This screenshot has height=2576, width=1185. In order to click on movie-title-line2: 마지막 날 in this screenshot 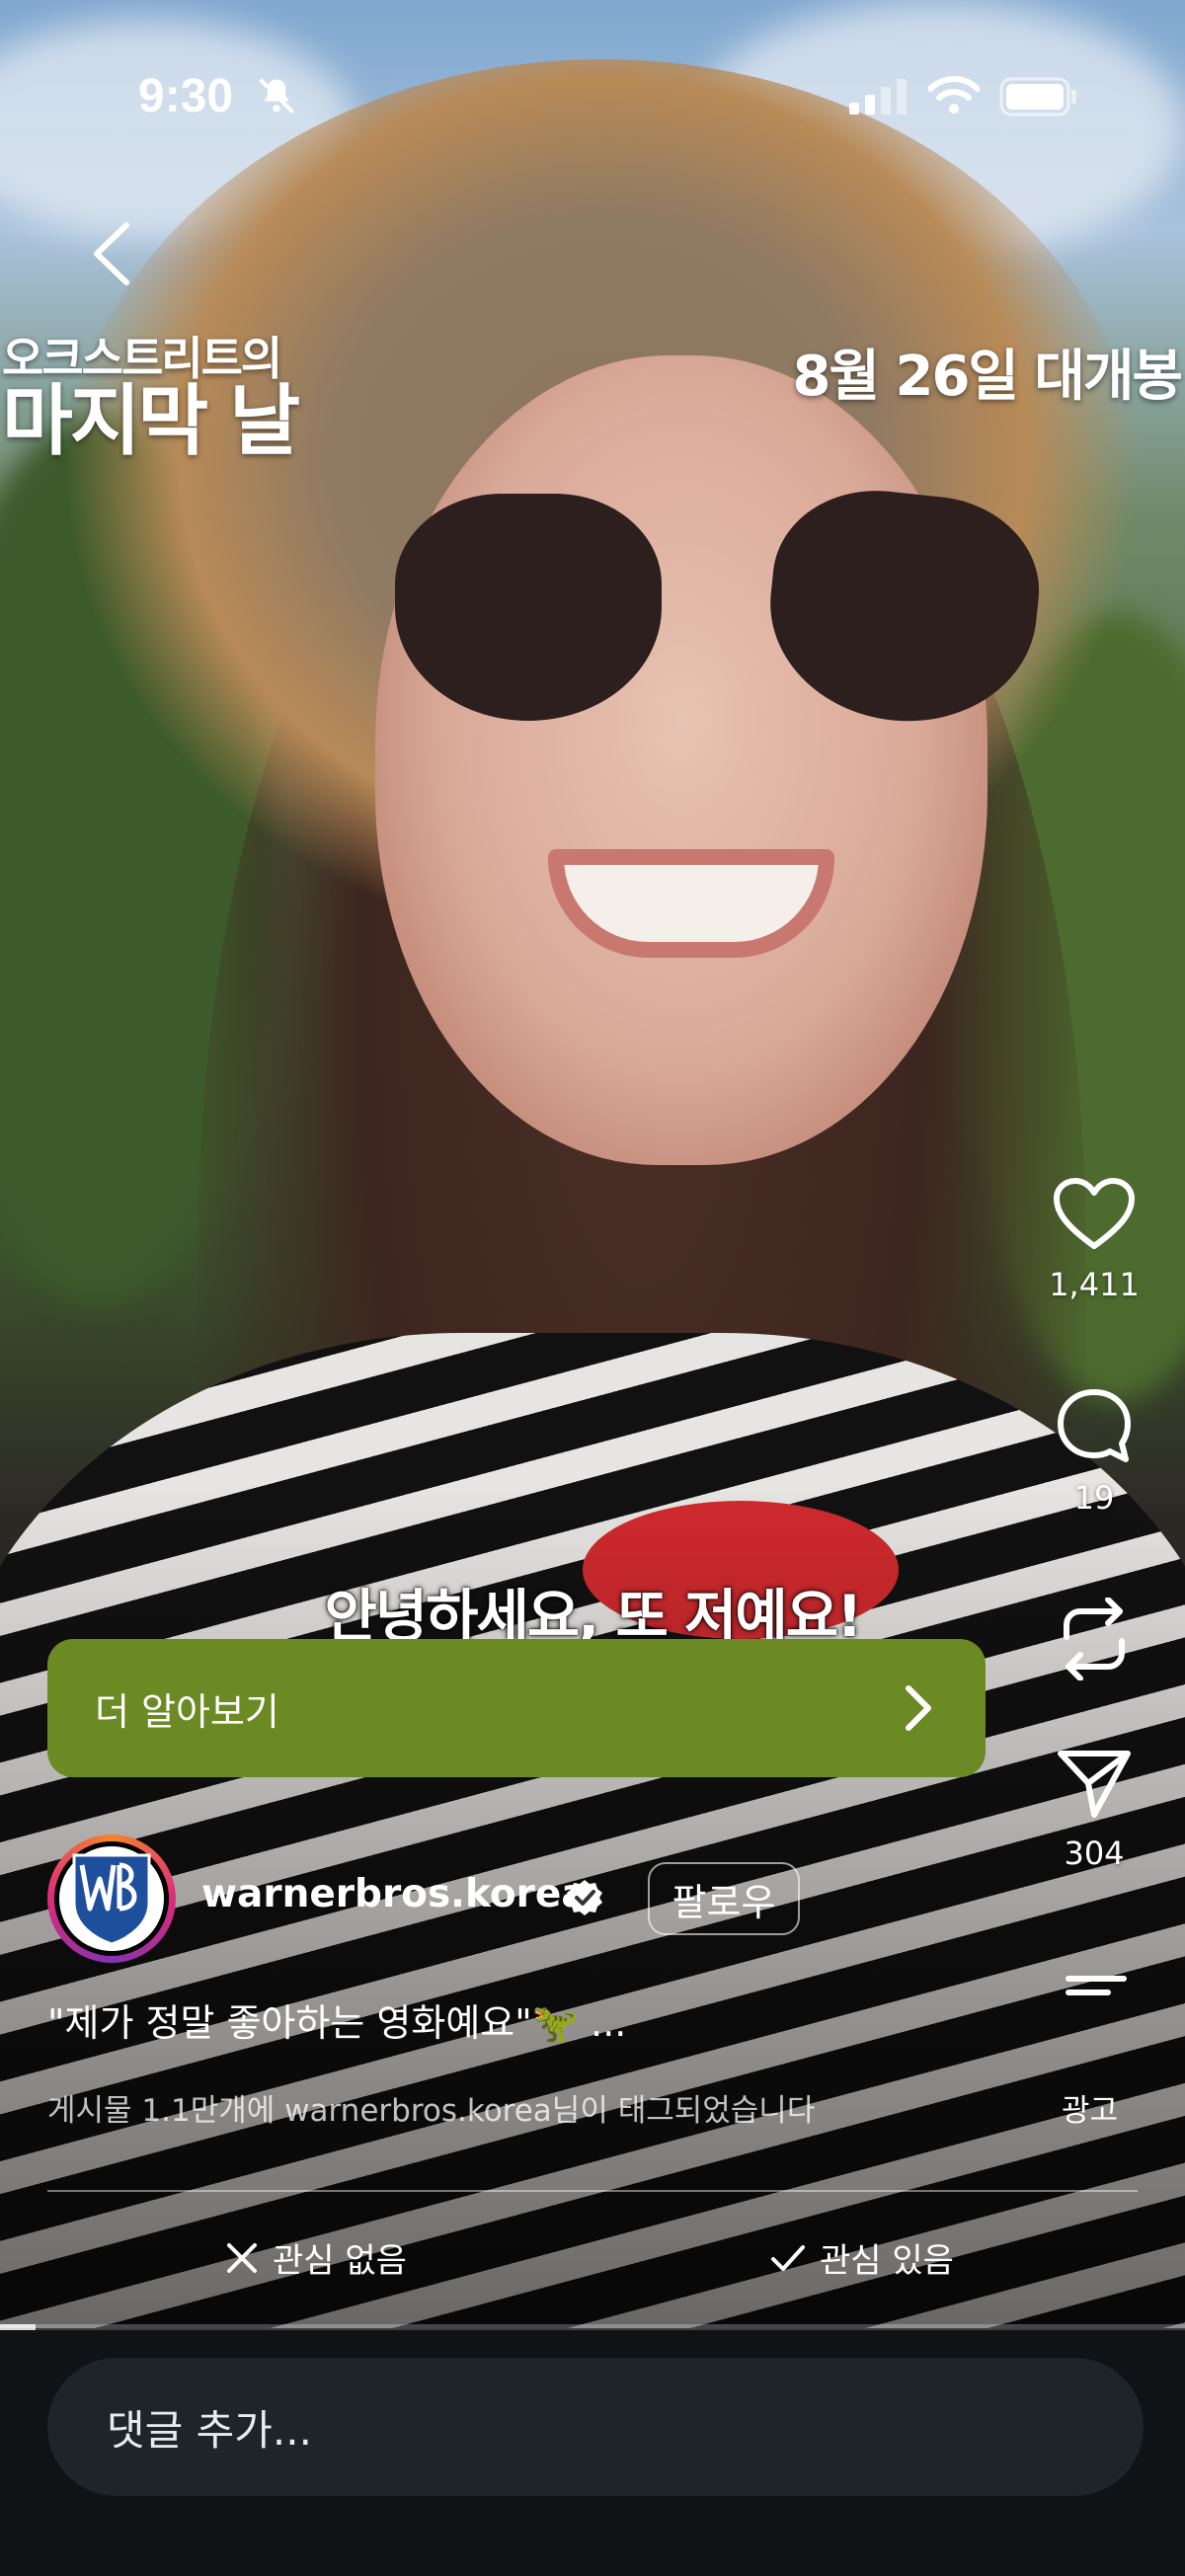, I will do `click(151, 421)`.